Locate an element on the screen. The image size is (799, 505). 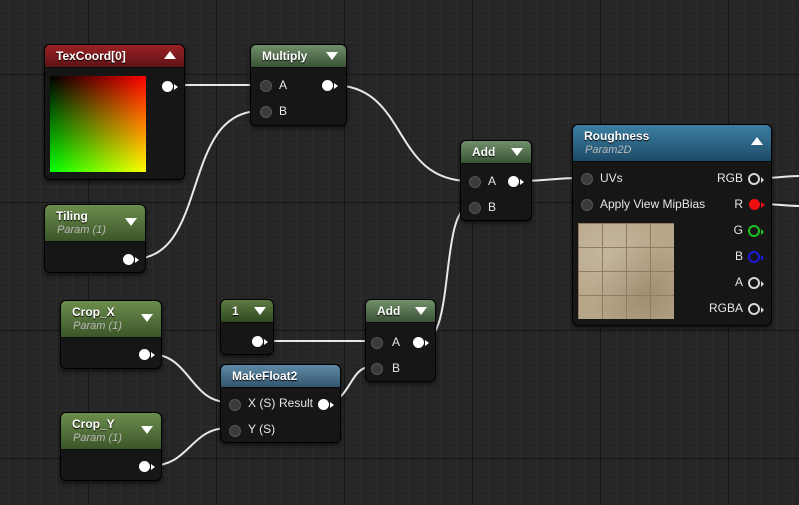
makefloat2-input-y-pin is located at coordinates (235, 431).